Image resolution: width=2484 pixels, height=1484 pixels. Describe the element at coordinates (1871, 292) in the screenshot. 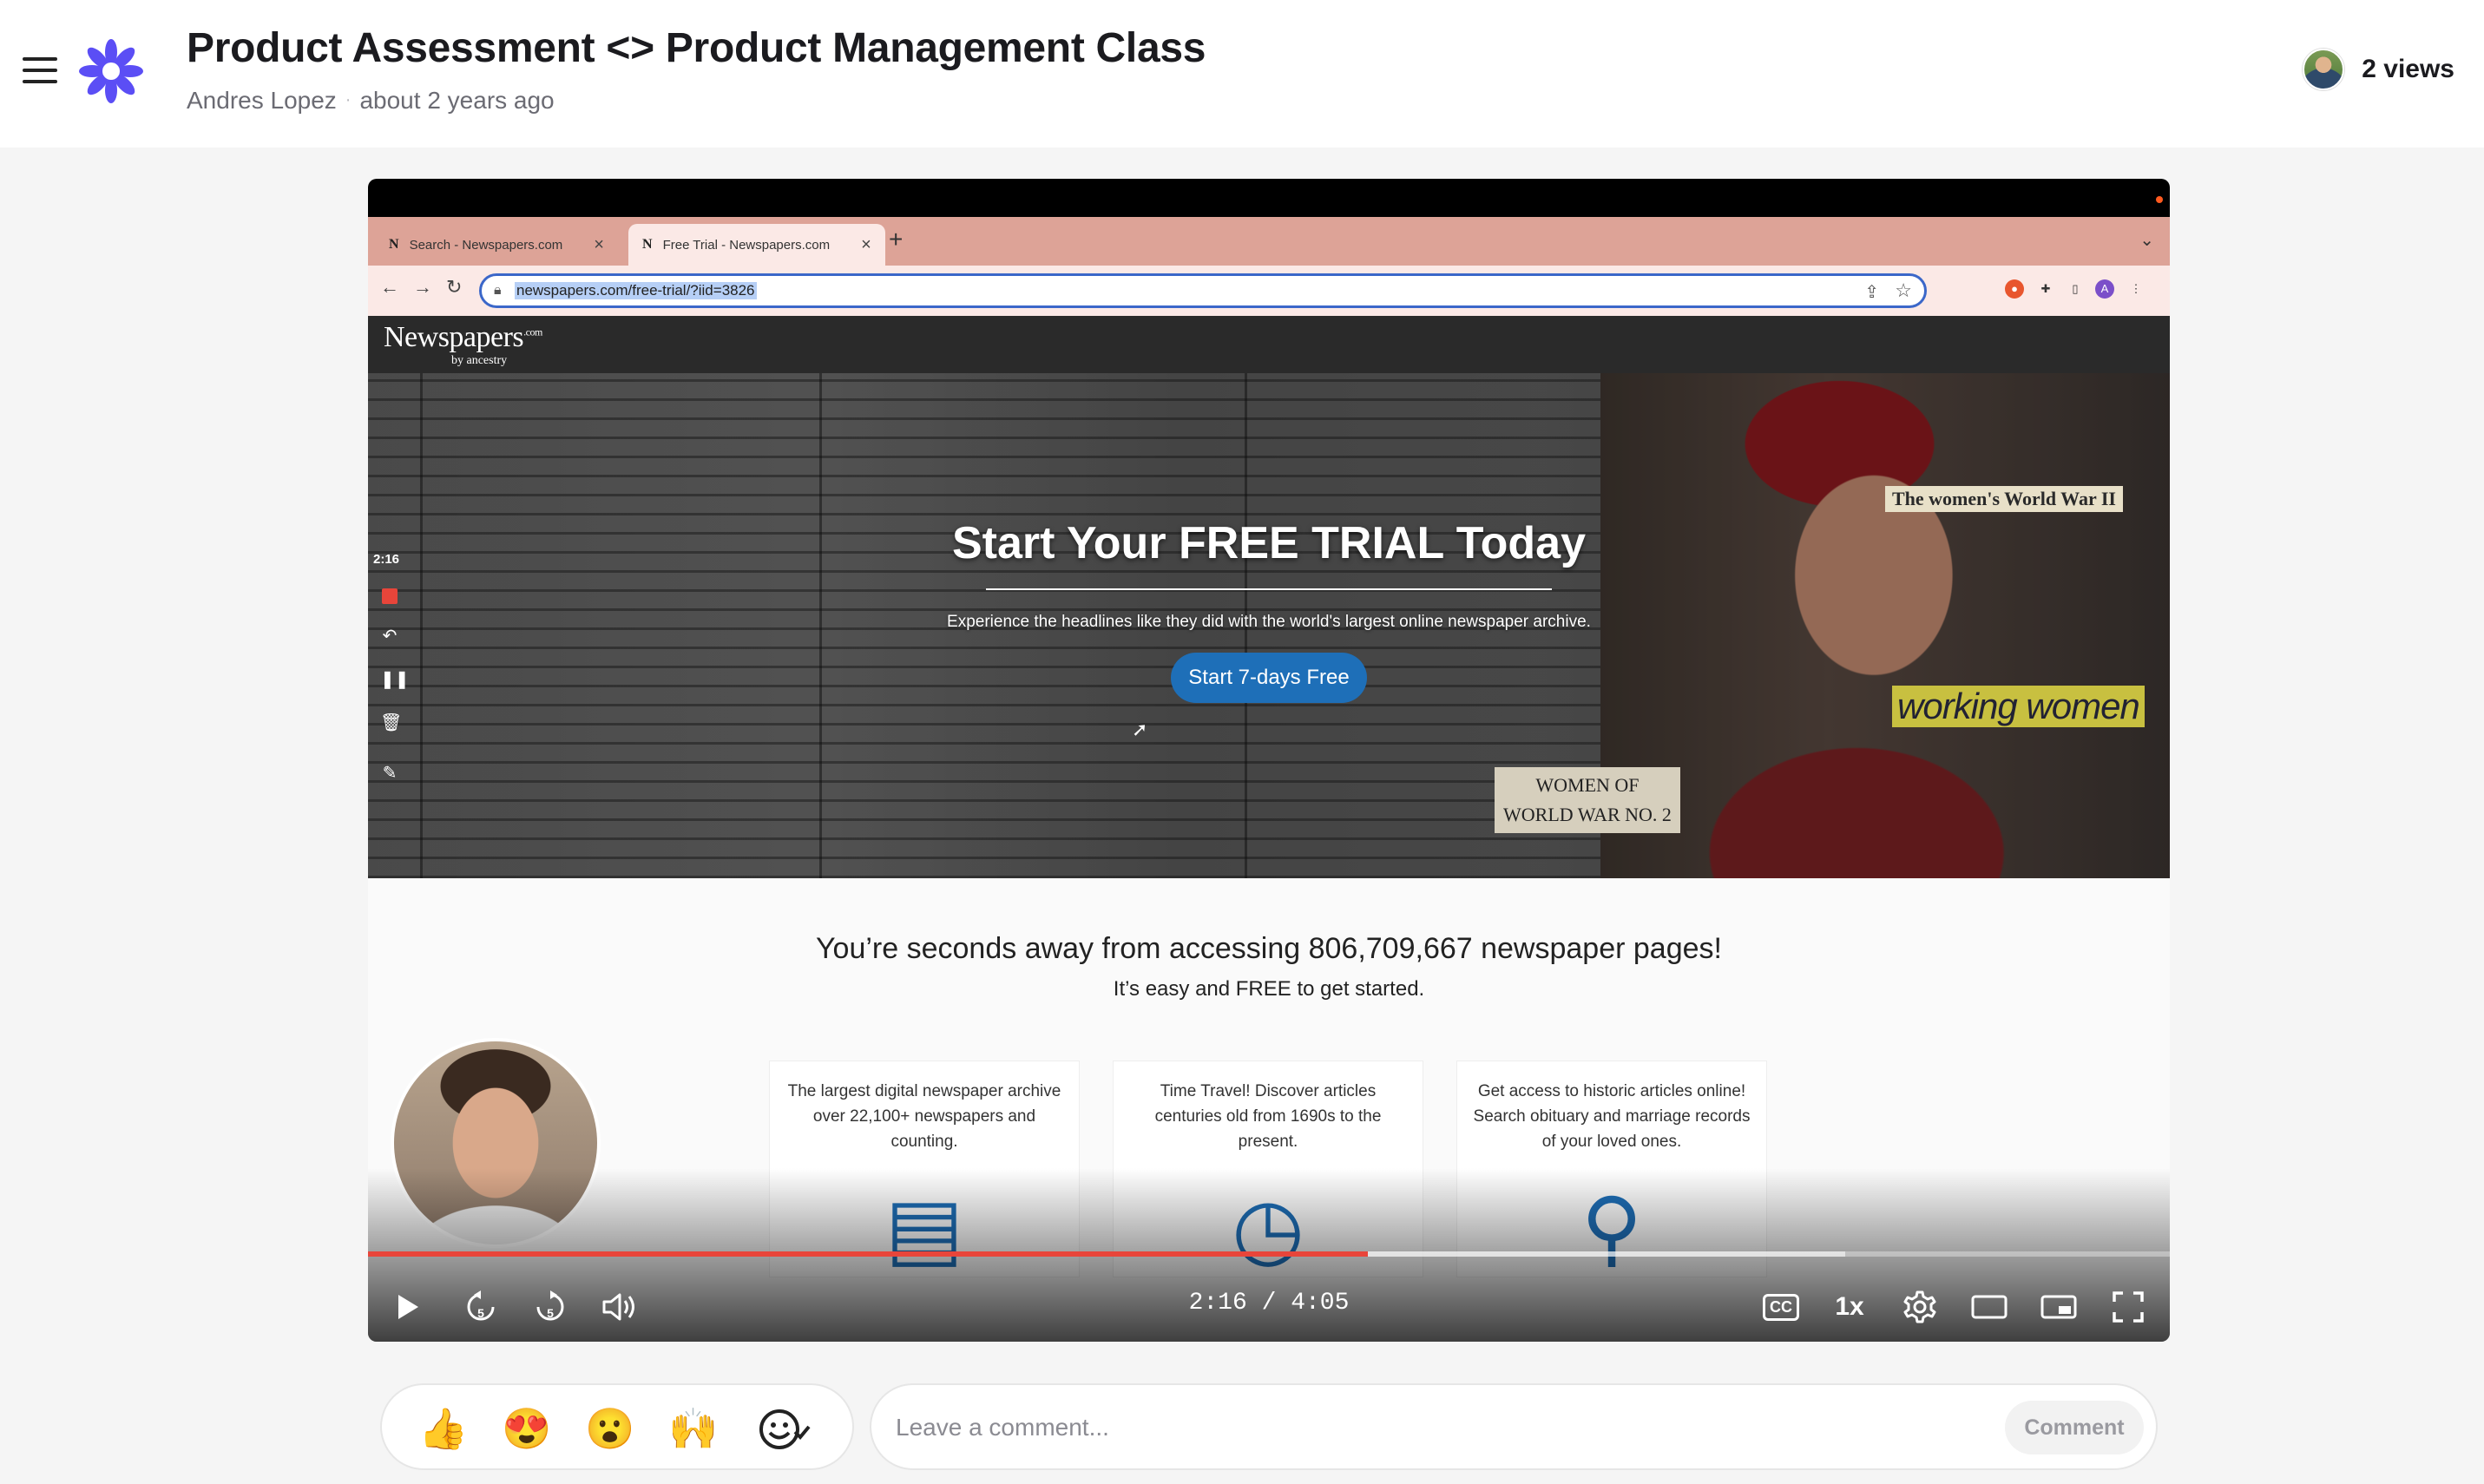

I see `share-icon: ⇪` at that location.